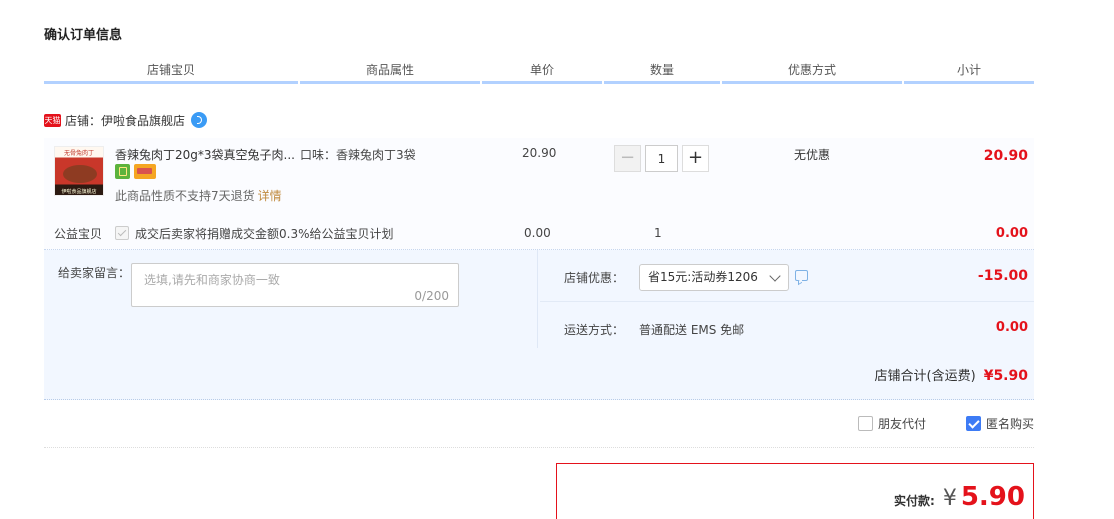 This screenshot has height=519, width=1114. Describe the element at coordinates (801, 275) in the screenshot. I see `comment-icon` at that location.